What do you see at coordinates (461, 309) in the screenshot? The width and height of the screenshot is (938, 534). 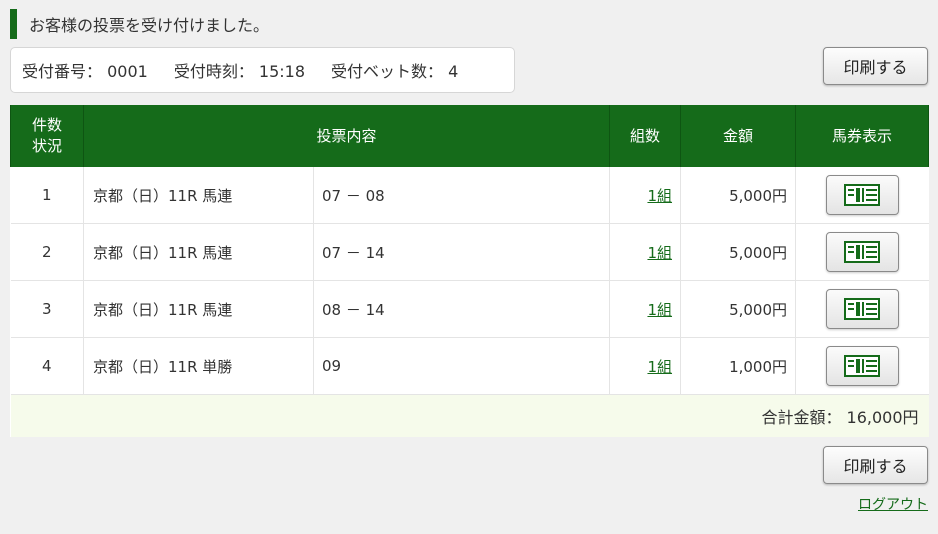 I see `row-selection: 08 － 14` at bounding box center [461, 309].